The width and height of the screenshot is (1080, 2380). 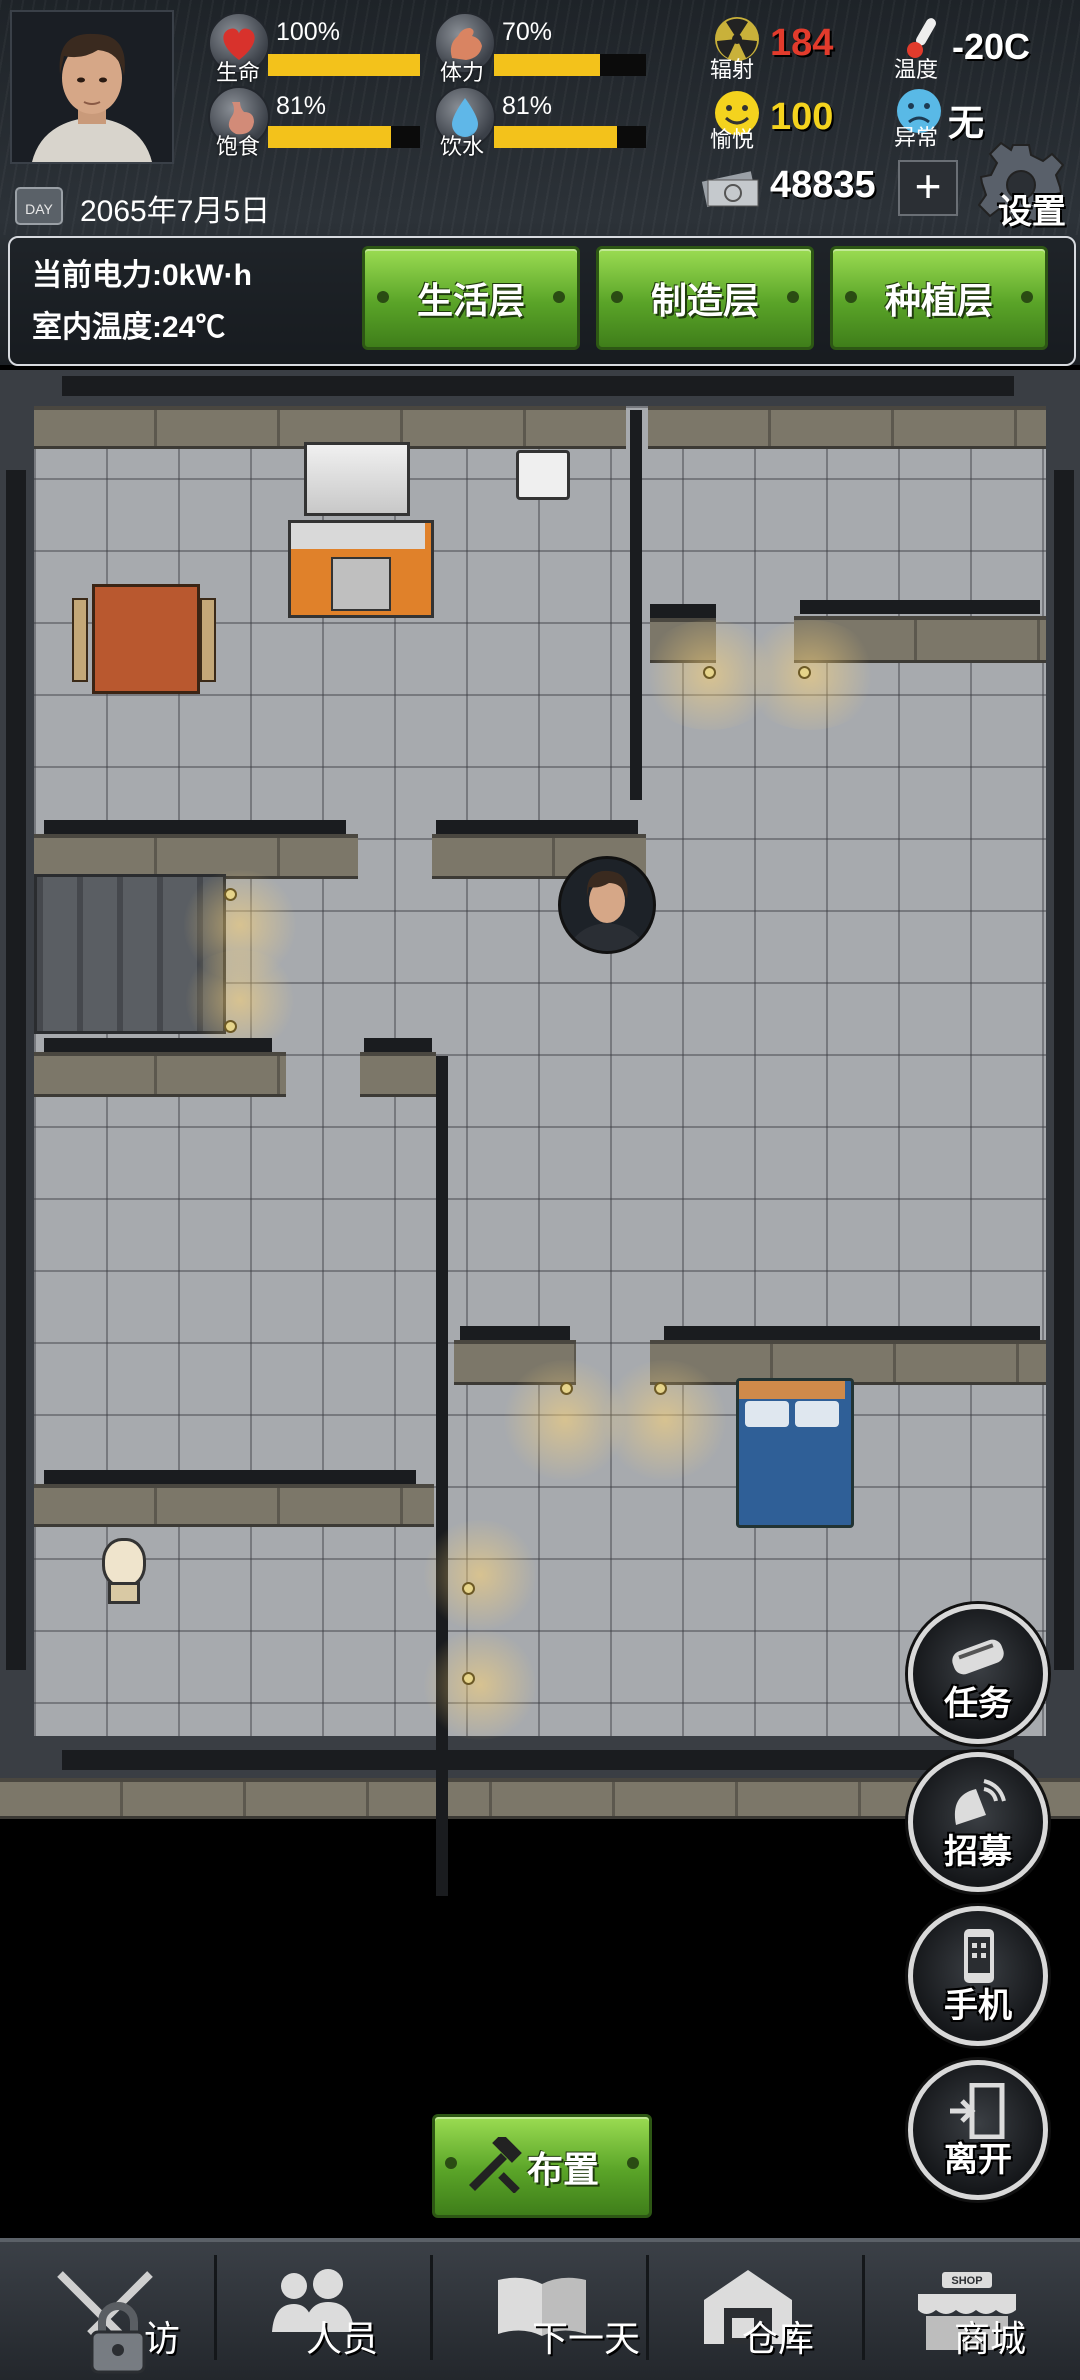 I want to click on scroll-icon, so click(x=978, y=1657).